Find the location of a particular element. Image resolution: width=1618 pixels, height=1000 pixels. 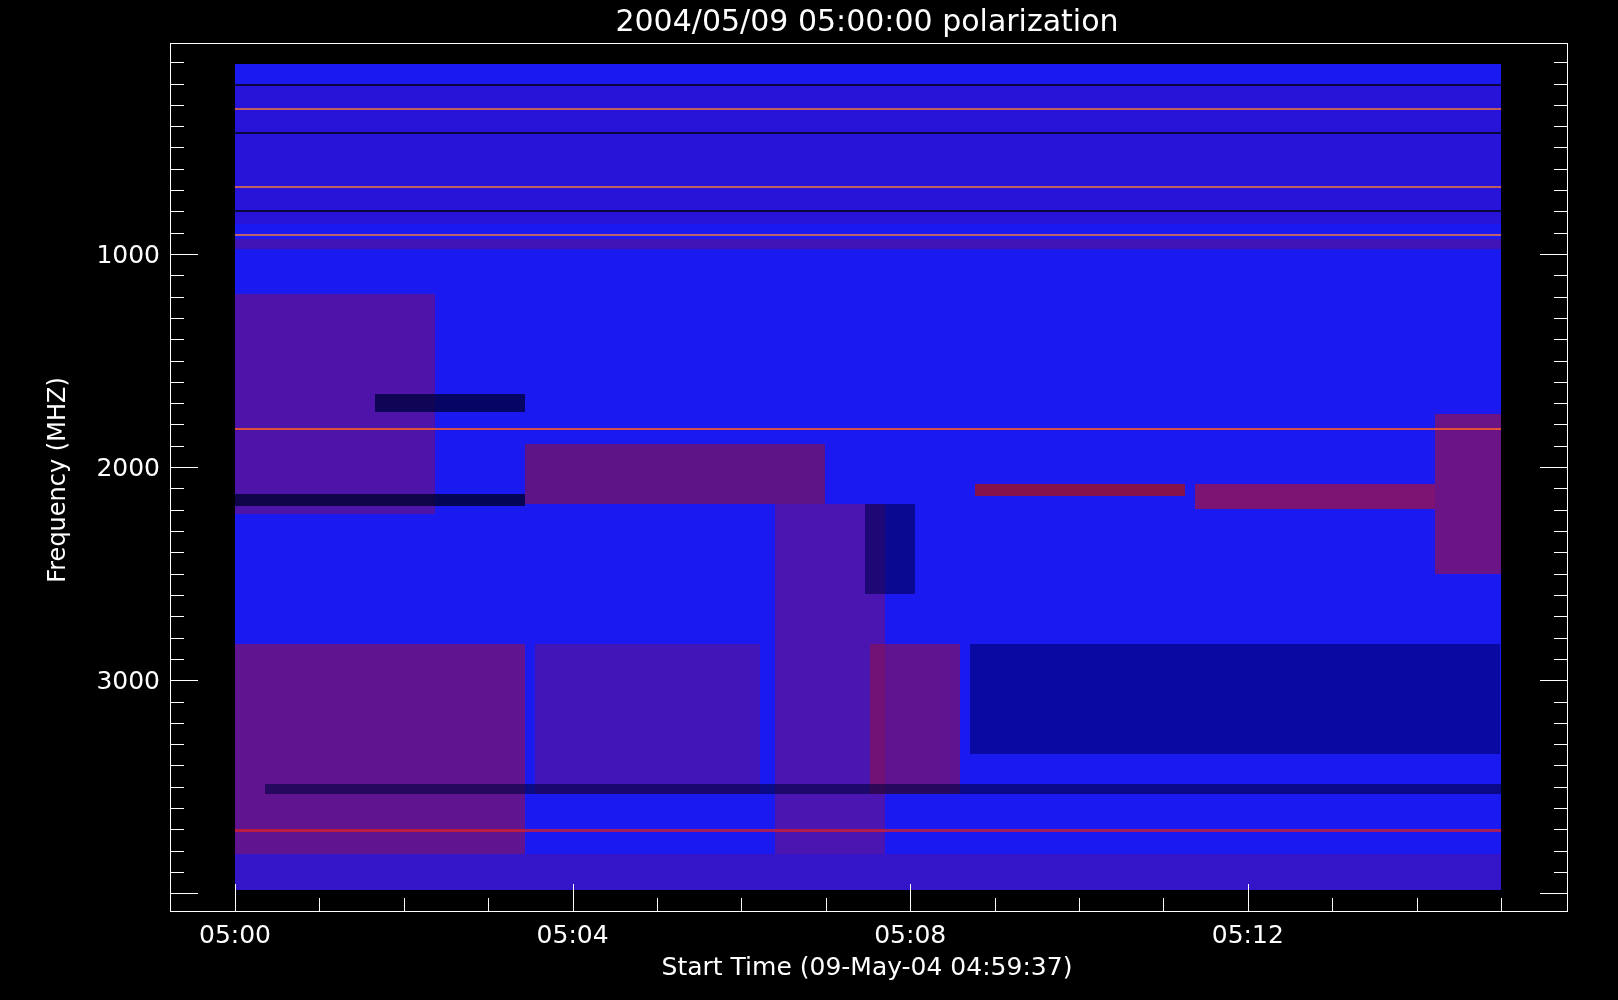

x-tick-label: 05:08 is located at coordinates (910, 934).